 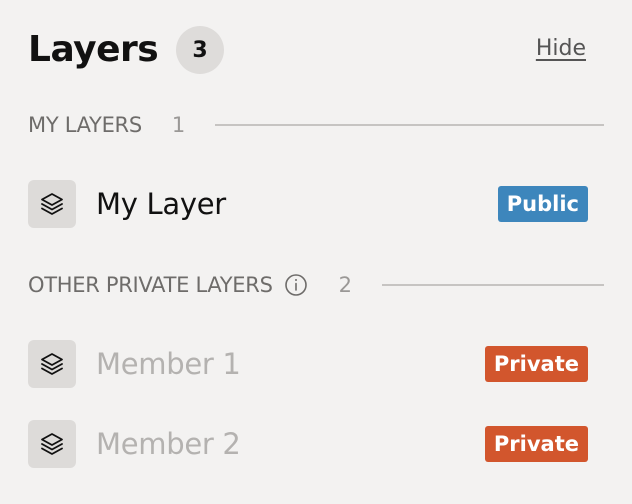 What do you see at coordinates (308, 204) in the screenshot?
I see `layer-row-my-layer: My Layer Public` at bounding box center [308, 204].